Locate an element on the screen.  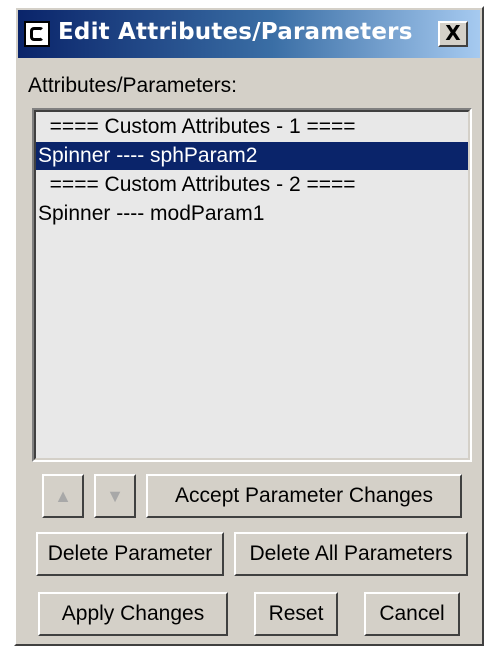
attributes-list-label: Attributes/Parameters: is located at coordinates (132, 85).